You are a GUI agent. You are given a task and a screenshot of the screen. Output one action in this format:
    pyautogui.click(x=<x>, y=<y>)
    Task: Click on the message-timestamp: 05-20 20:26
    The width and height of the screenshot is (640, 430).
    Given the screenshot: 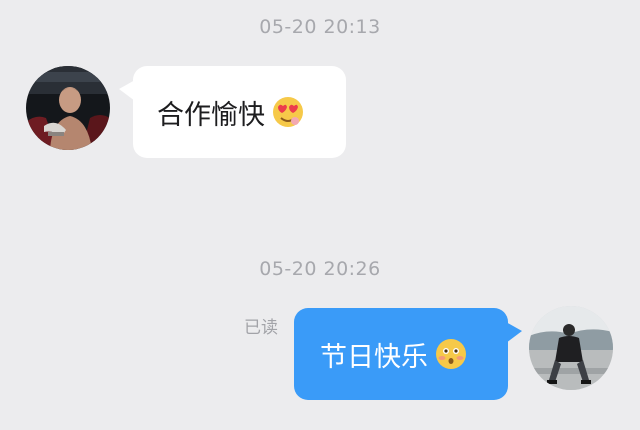 What is the action you would take?
    pyautogui.click(x=320, y=269)
    